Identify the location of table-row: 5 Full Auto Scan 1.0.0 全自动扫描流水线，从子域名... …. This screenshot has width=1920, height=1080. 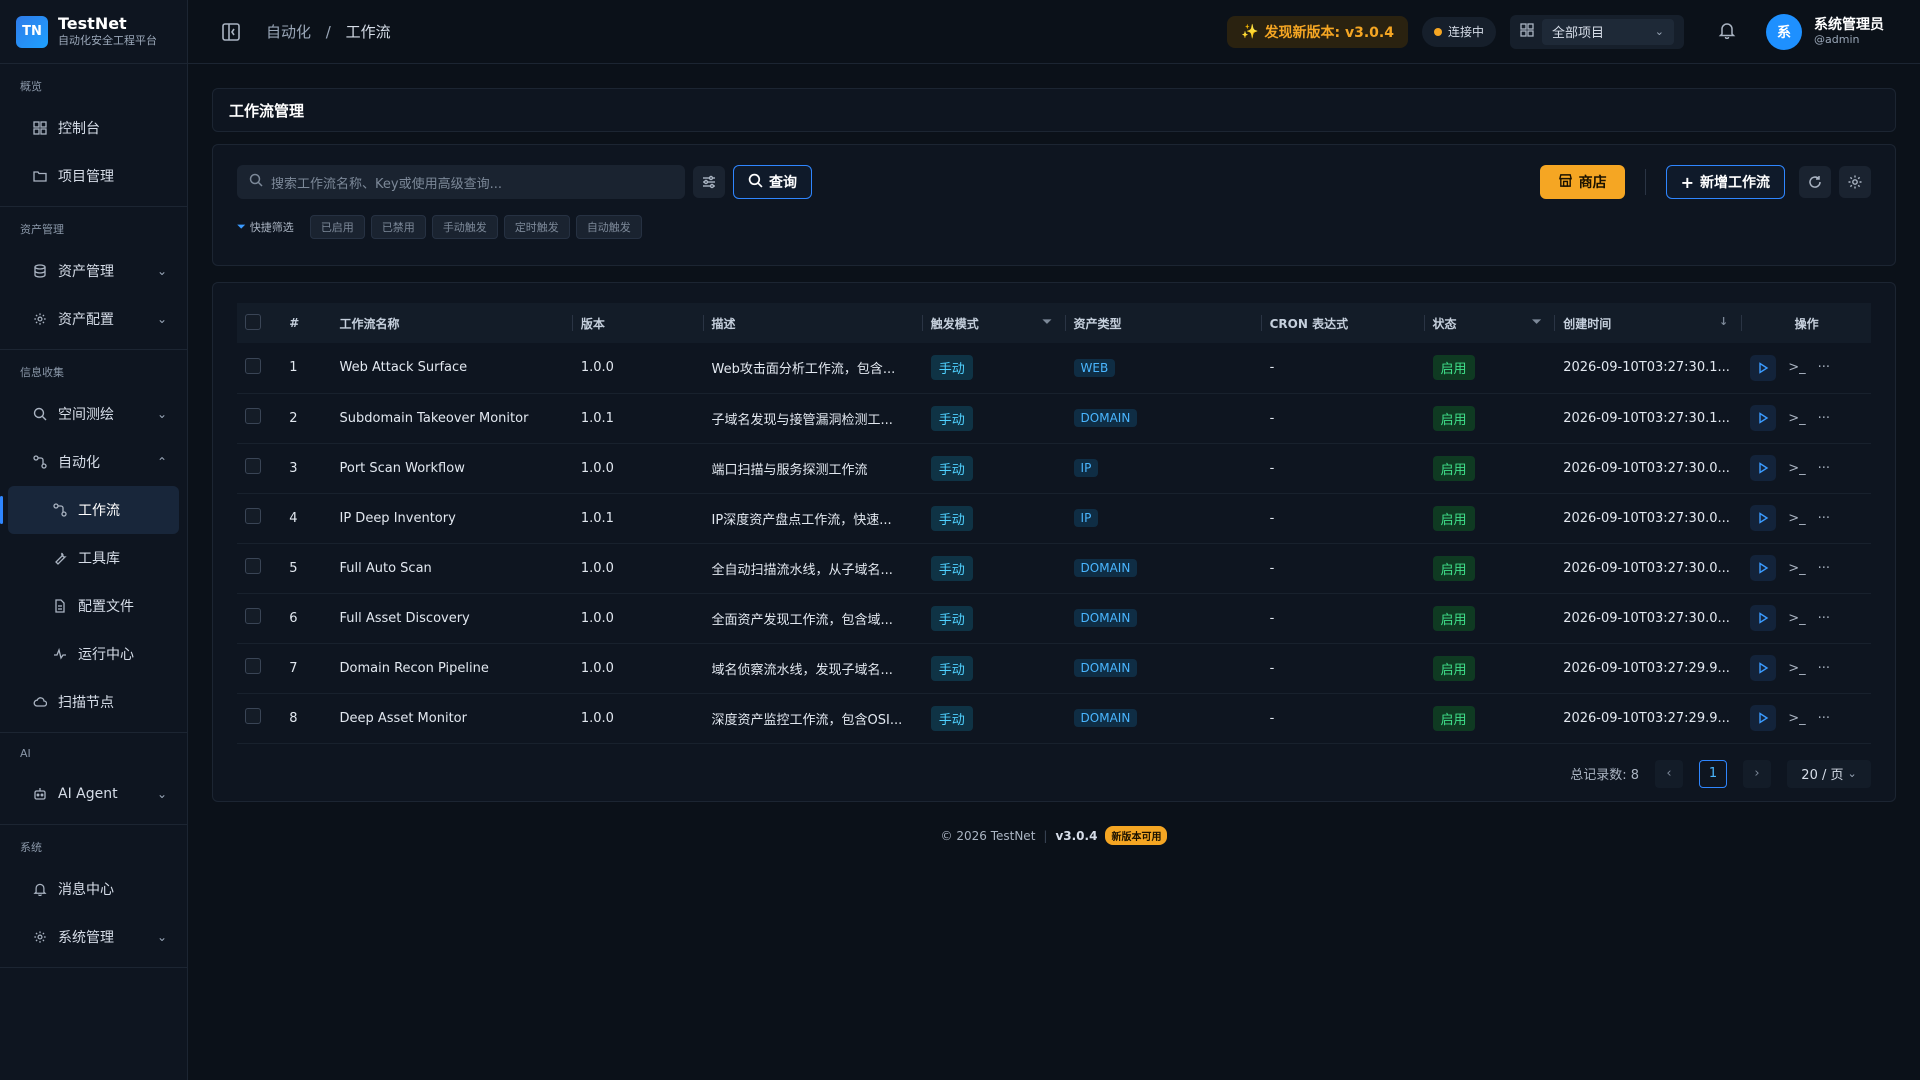
(1054, 568).